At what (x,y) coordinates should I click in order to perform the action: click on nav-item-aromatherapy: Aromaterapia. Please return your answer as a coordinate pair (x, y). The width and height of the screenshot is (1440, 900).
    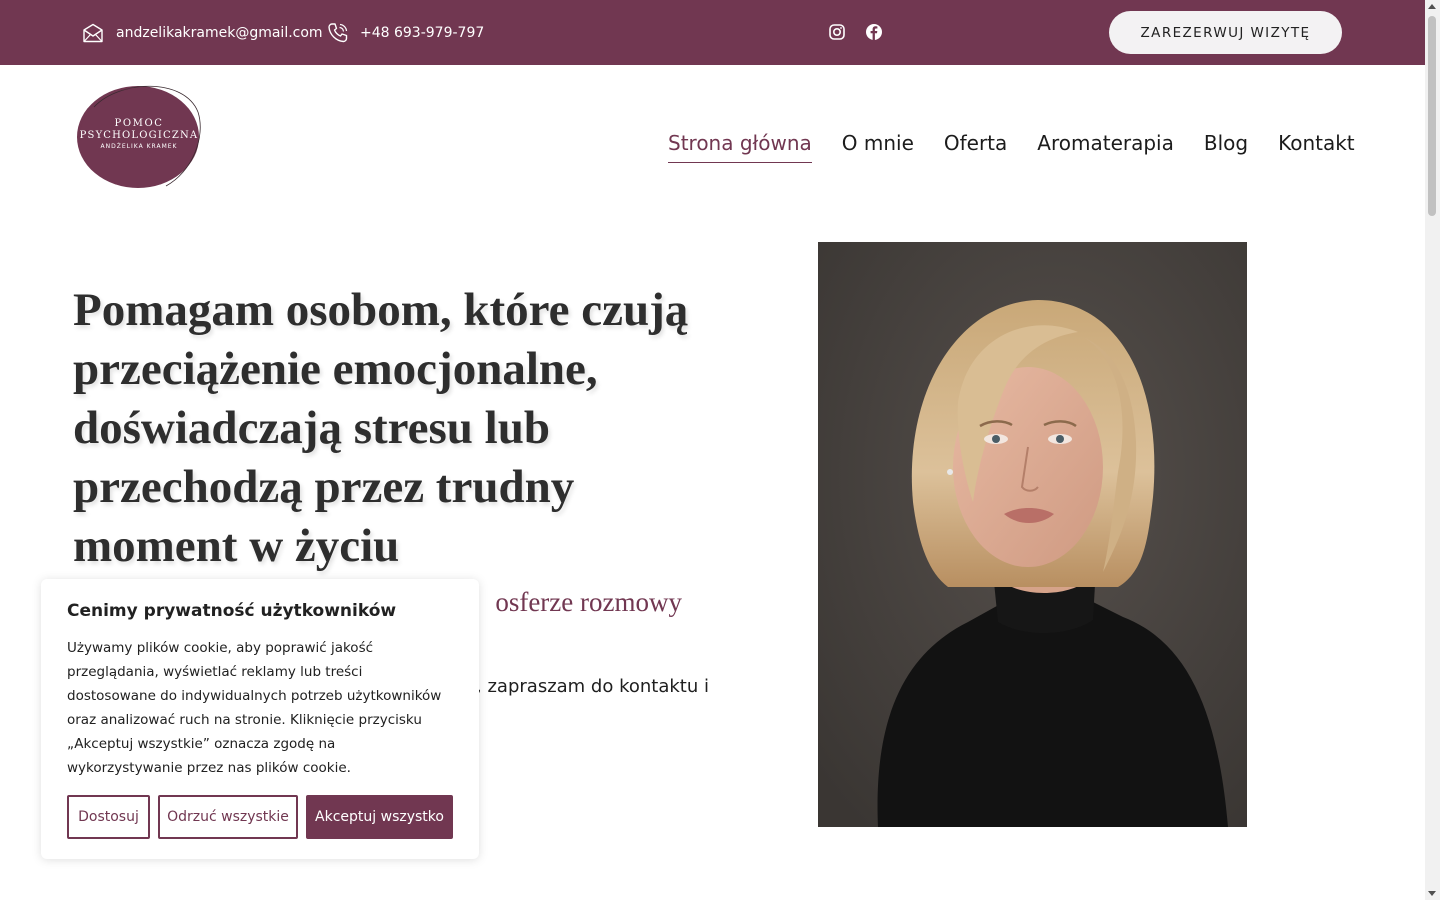
    Looking at the image, I should click on (1105, 146).